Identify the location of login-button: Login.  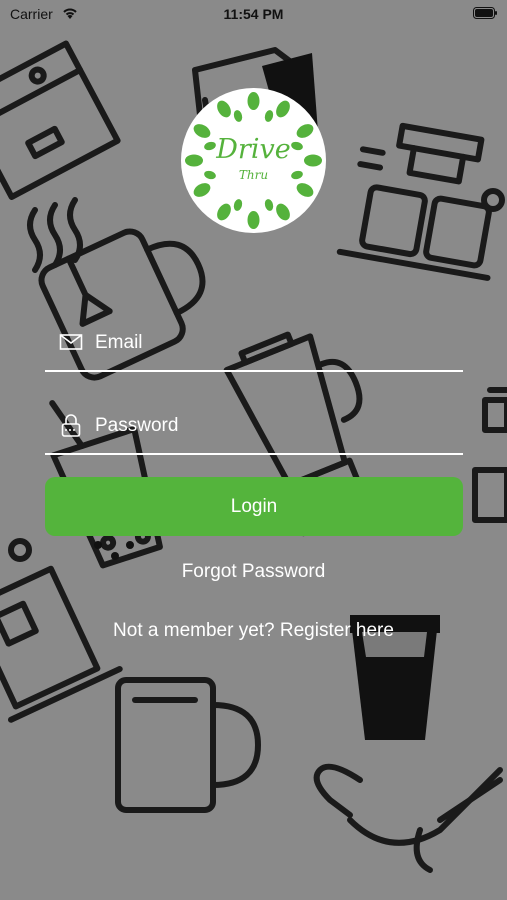
(254, 506).